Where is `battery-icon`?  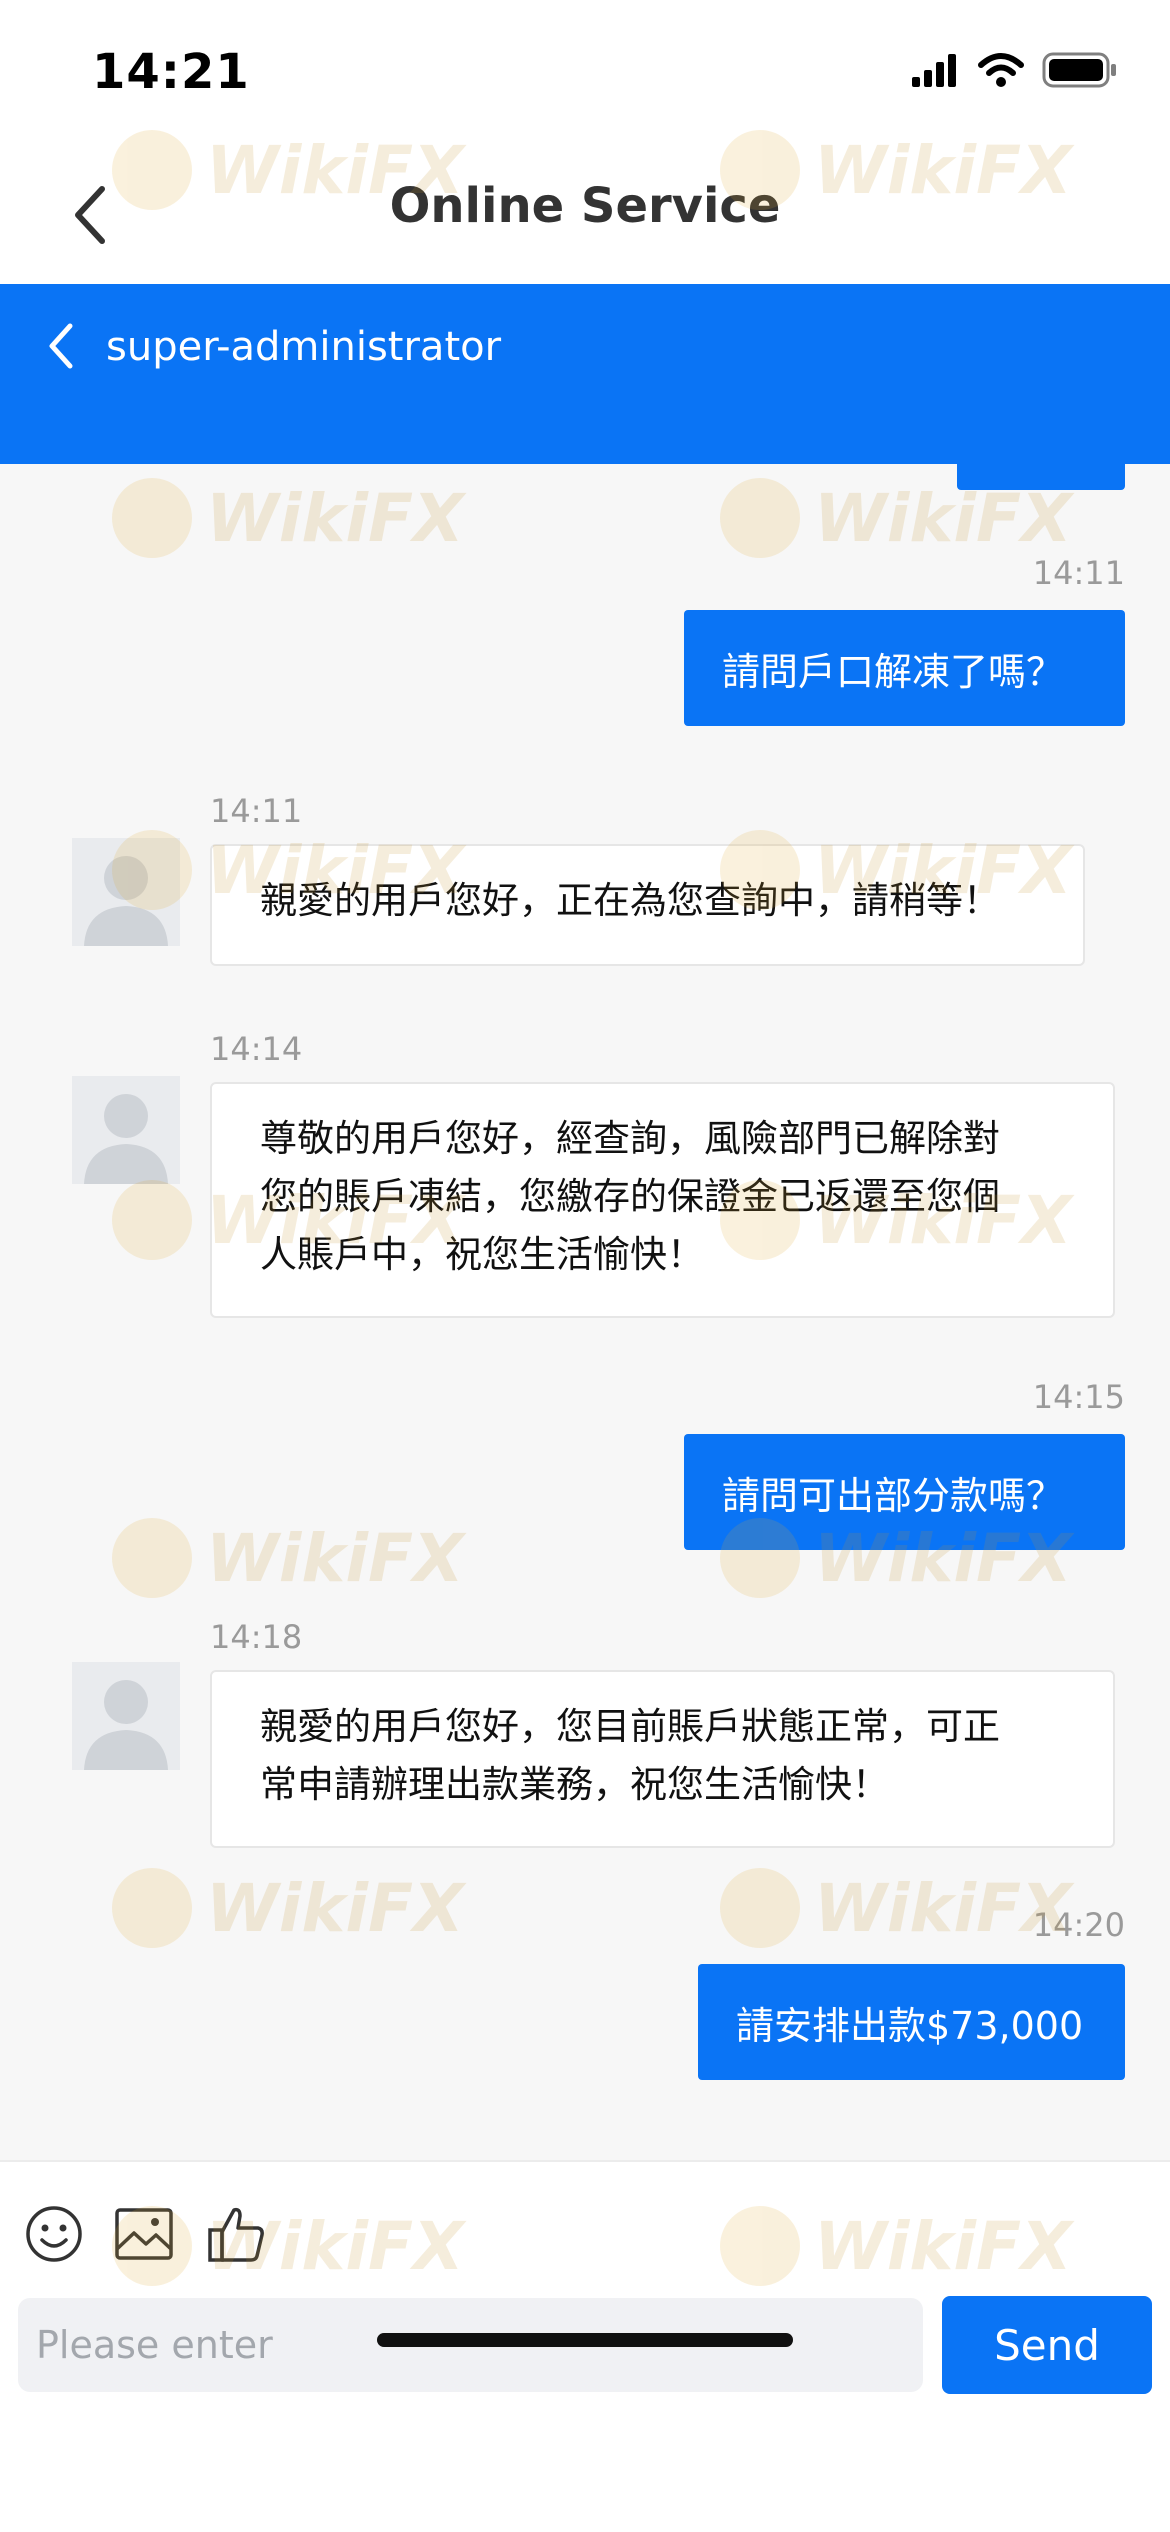
battery-icon is located at coordinates (1079, 70).